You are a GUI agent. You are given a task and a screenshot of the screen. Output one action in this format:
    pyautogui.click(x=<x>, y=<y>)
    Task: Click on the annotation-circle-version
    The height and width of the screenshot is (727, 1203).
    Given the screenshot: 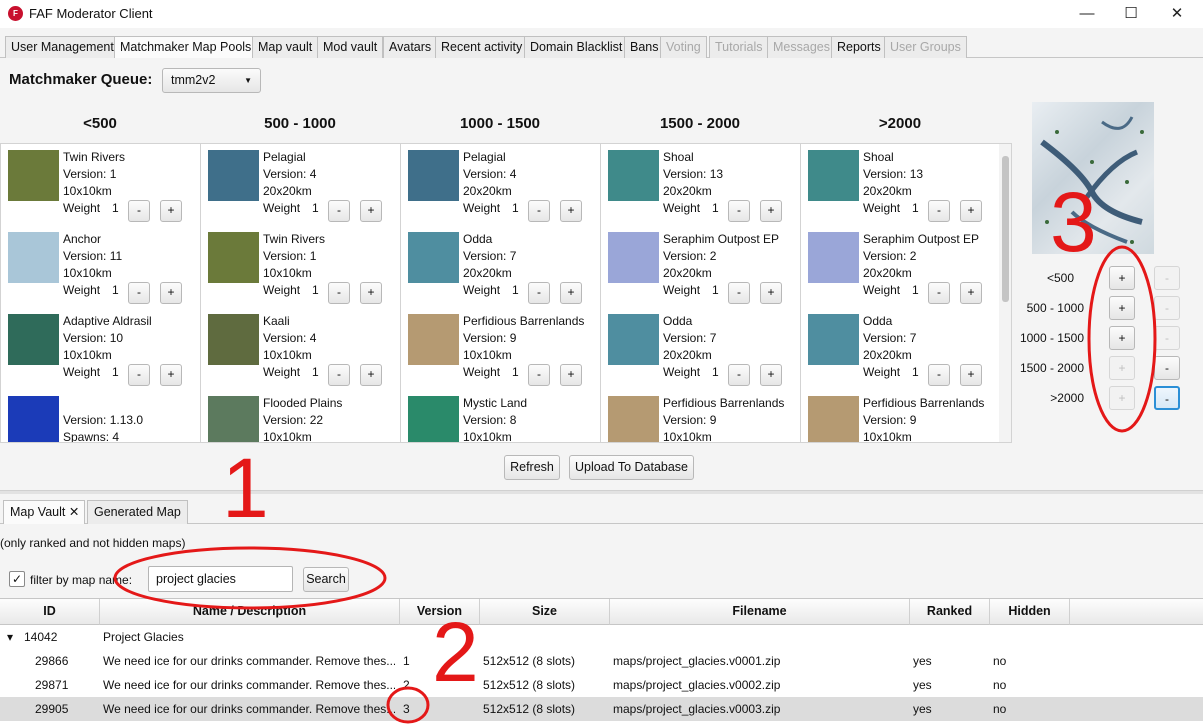 What is the action you would take?
    pyautogui.click(x=408, y=705)
    